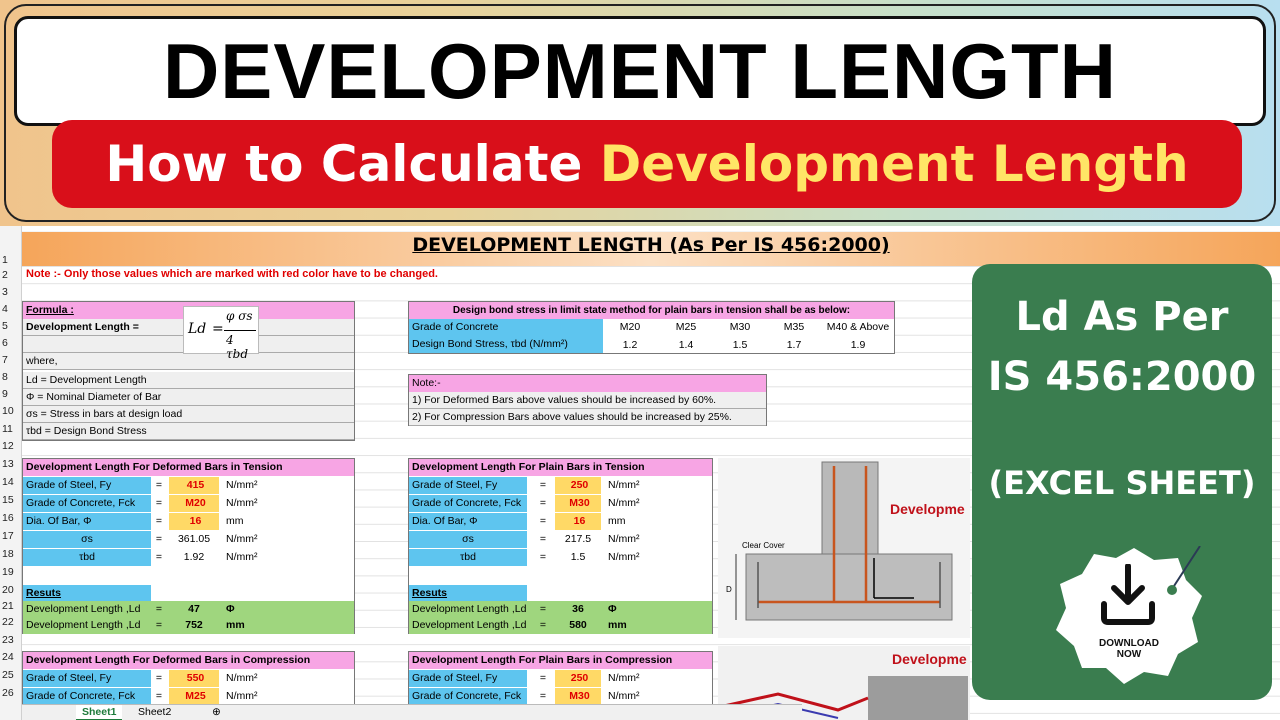 The height and width of the screenshot is (720, 1280). Describe the element at coordinates (469, 625) in the screenshot. I see `pt-ld2-label: Development Length ,Ld` at that location.